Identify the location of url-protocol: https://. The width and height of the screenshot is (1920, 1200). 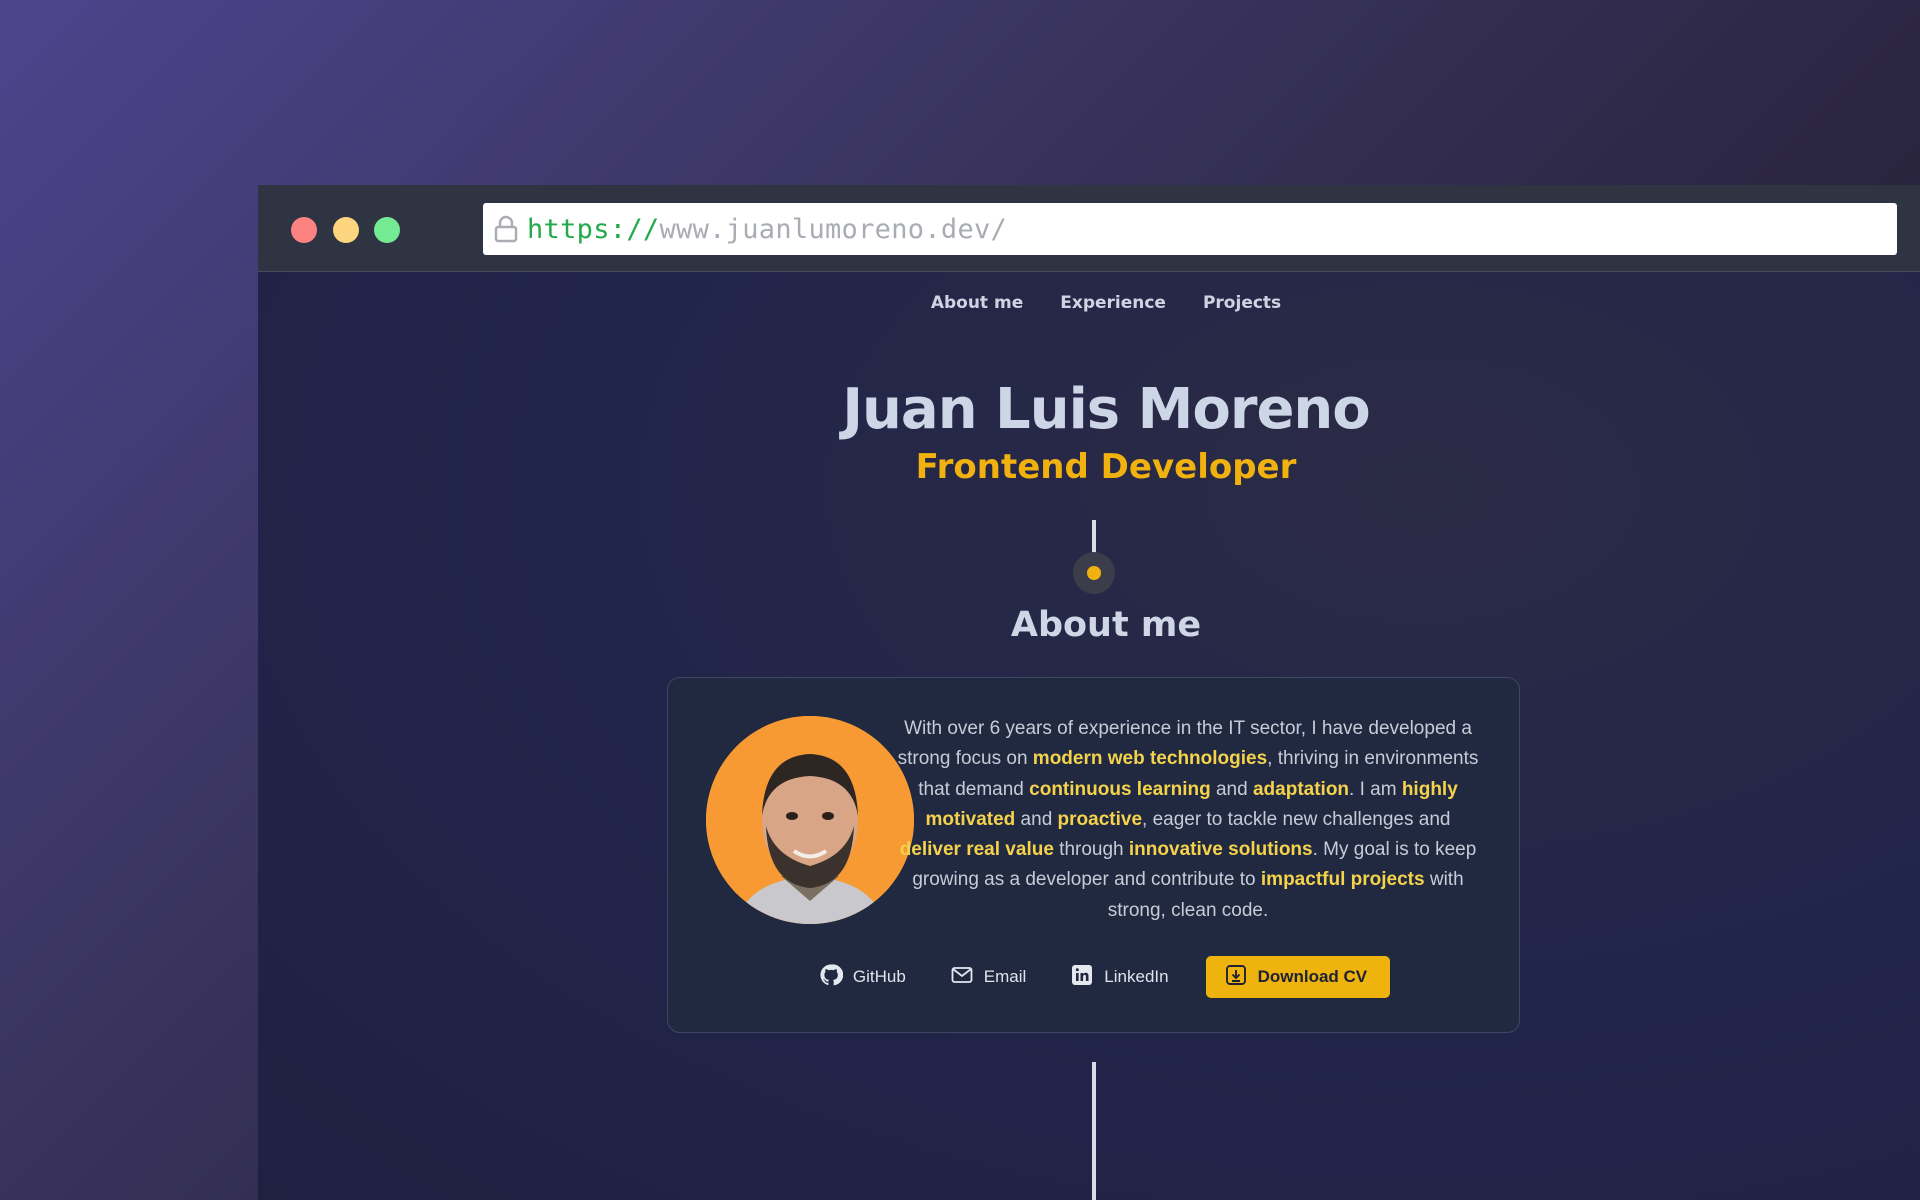
(593, 229).